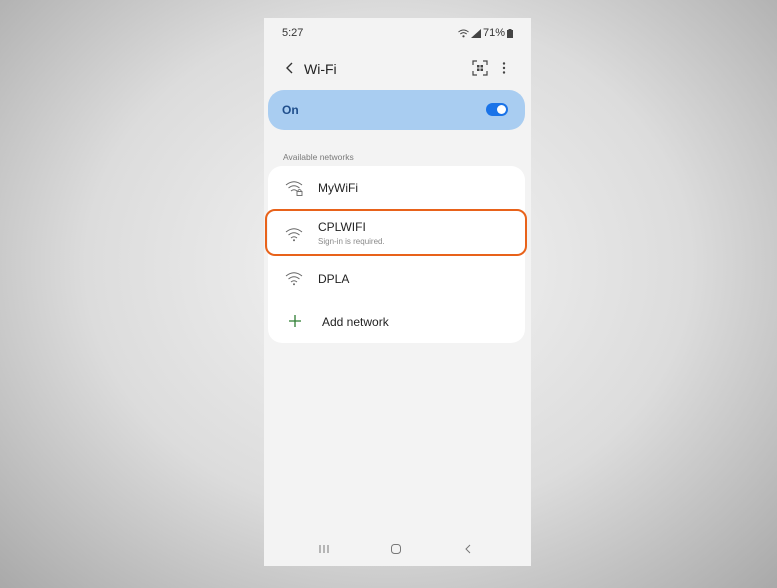 The height and width of the screenshot is (588, 777). I want to click on navigation-bar, so click(397, 552).